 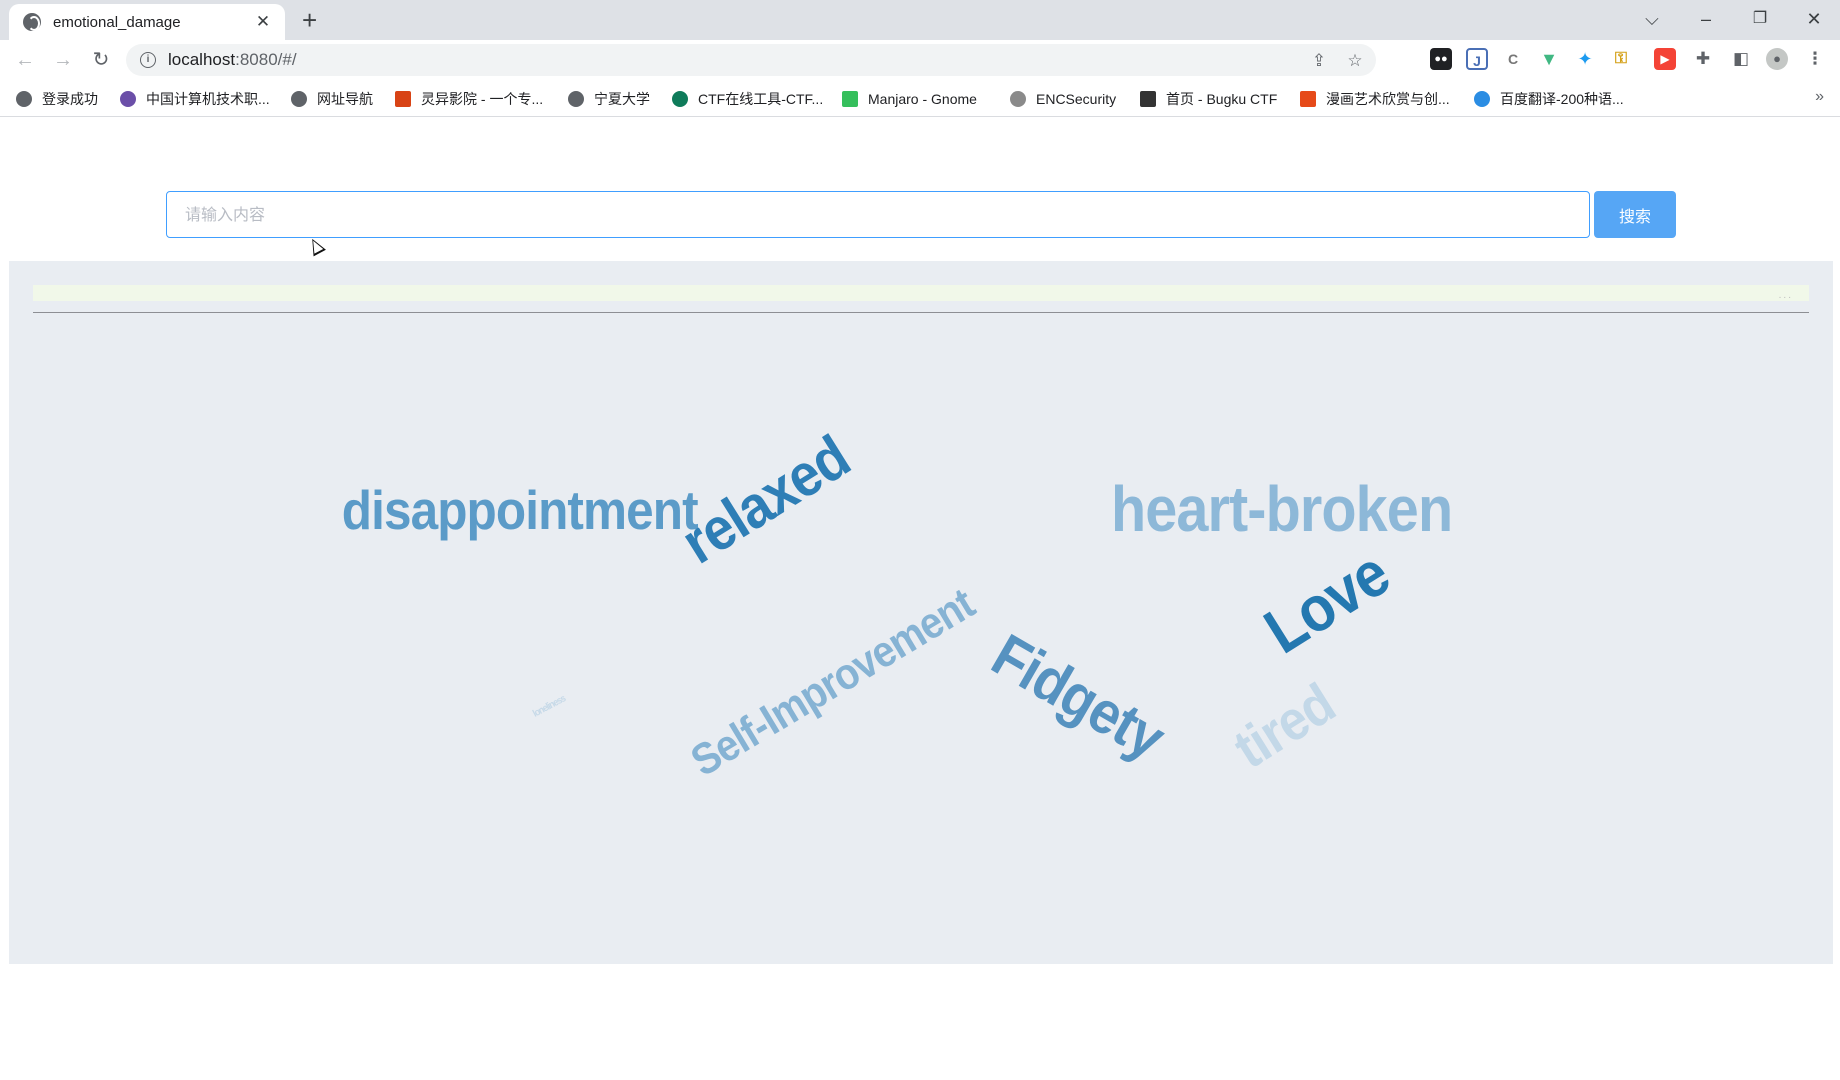 What do you see at coordinates (1652, 19) in the screenshot?
I see `tab-search-icon: ⌵` at bounding box center [1652, 19].